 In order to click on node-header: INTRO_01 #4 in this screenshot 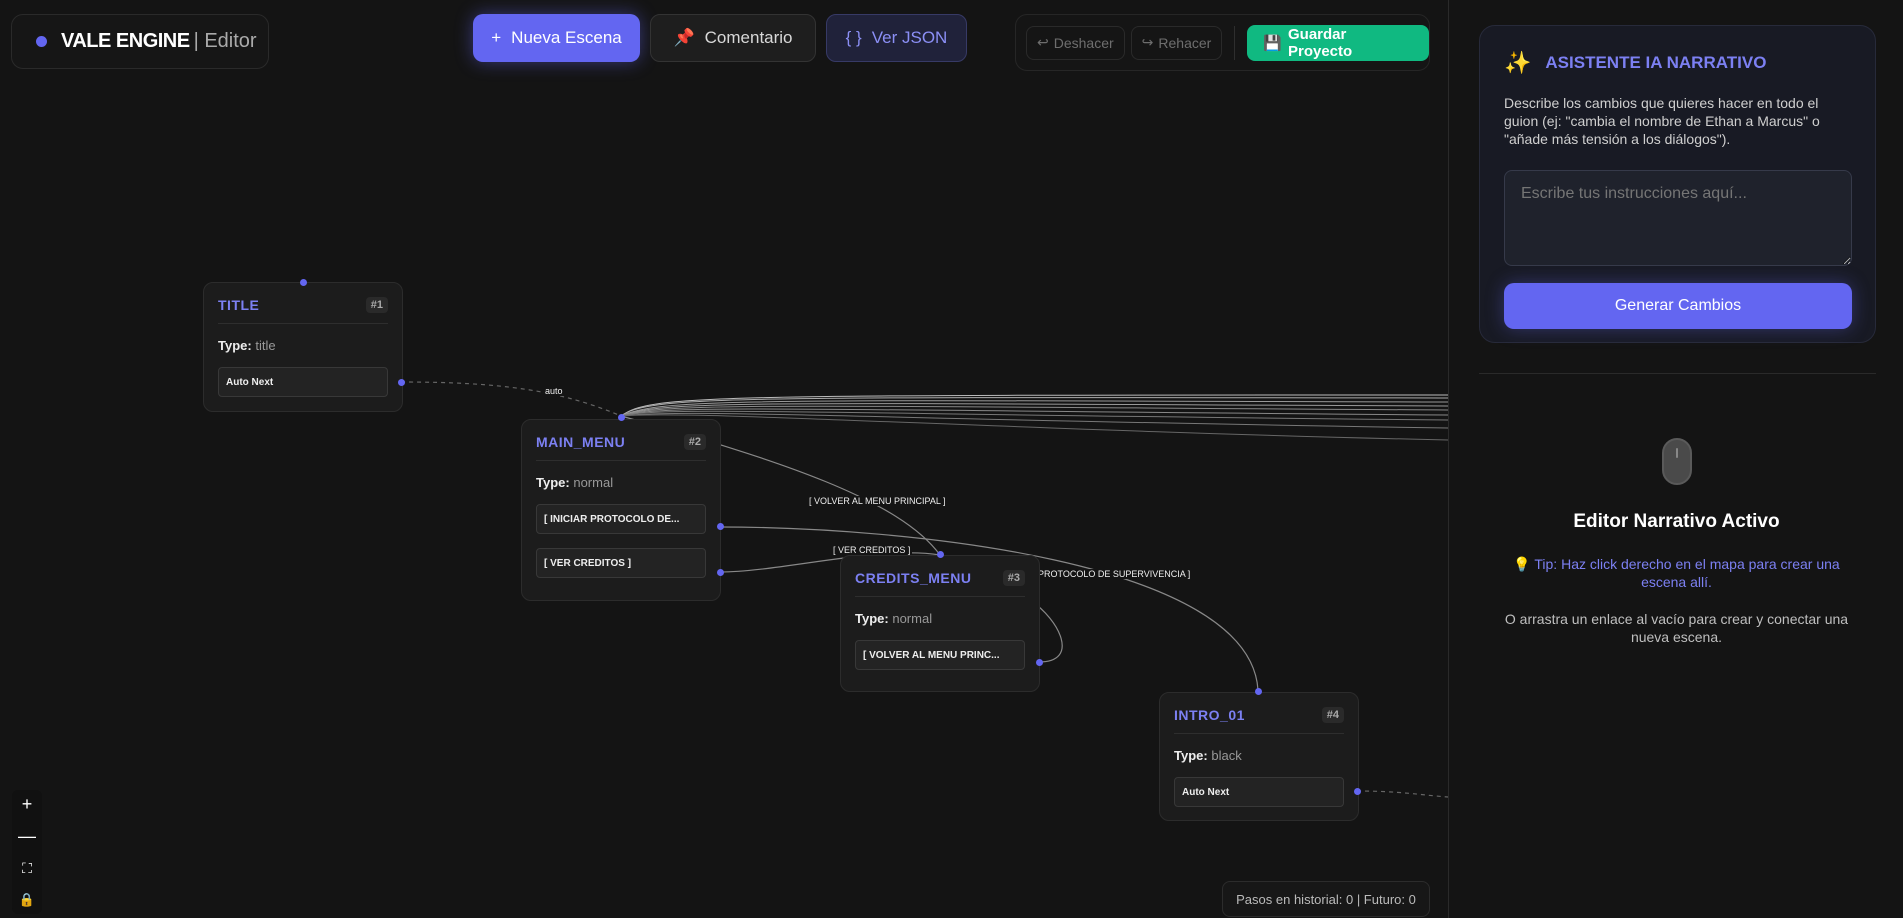, I will do `click(1259, 720)`.